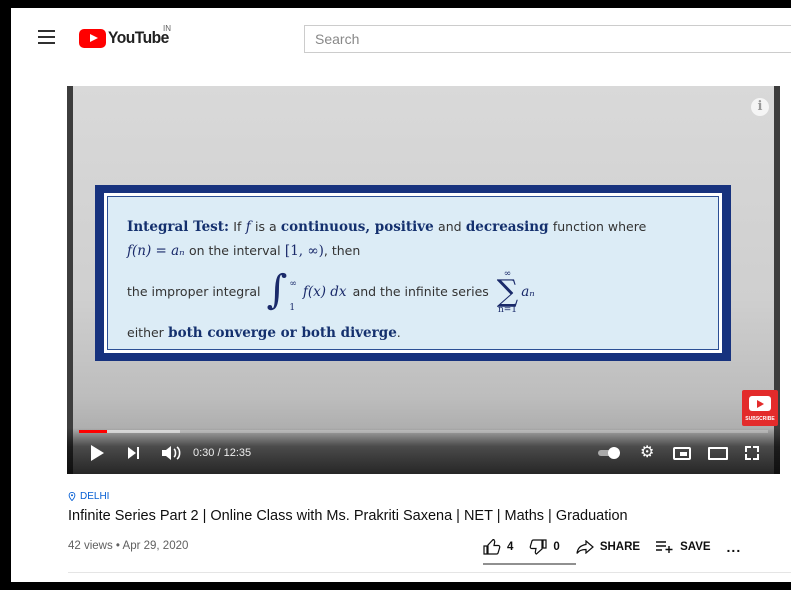 This screenshot has width=791, height=590. What do you see at coordinates (46, 37) in the screenshot?
I see `menu-icon` at bounding box center [46, 37].